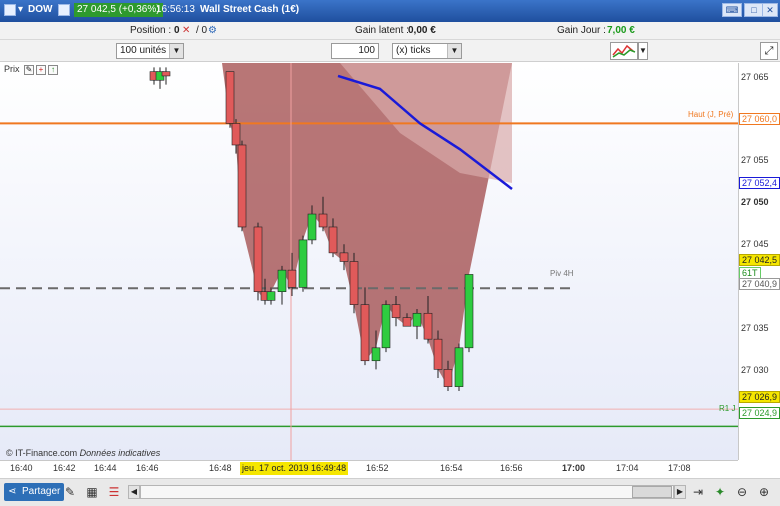  I want to click on share-label: Partager, so click(41, 491).